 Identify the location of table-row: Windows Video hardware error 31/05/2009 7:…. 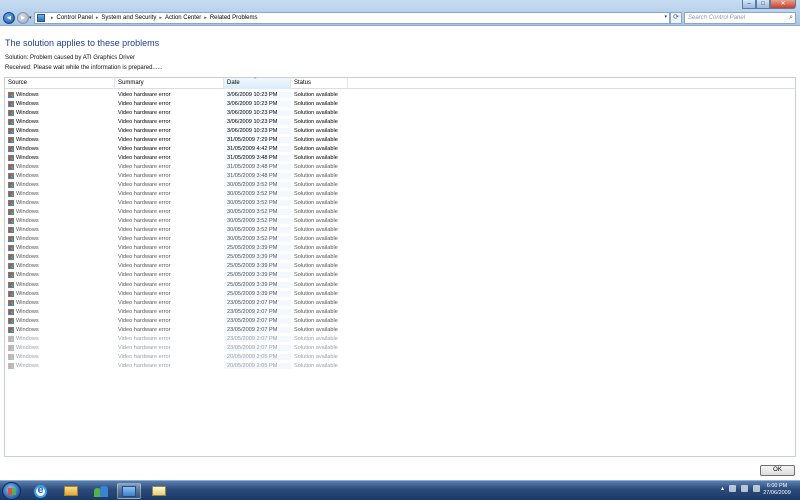
(400, 139).